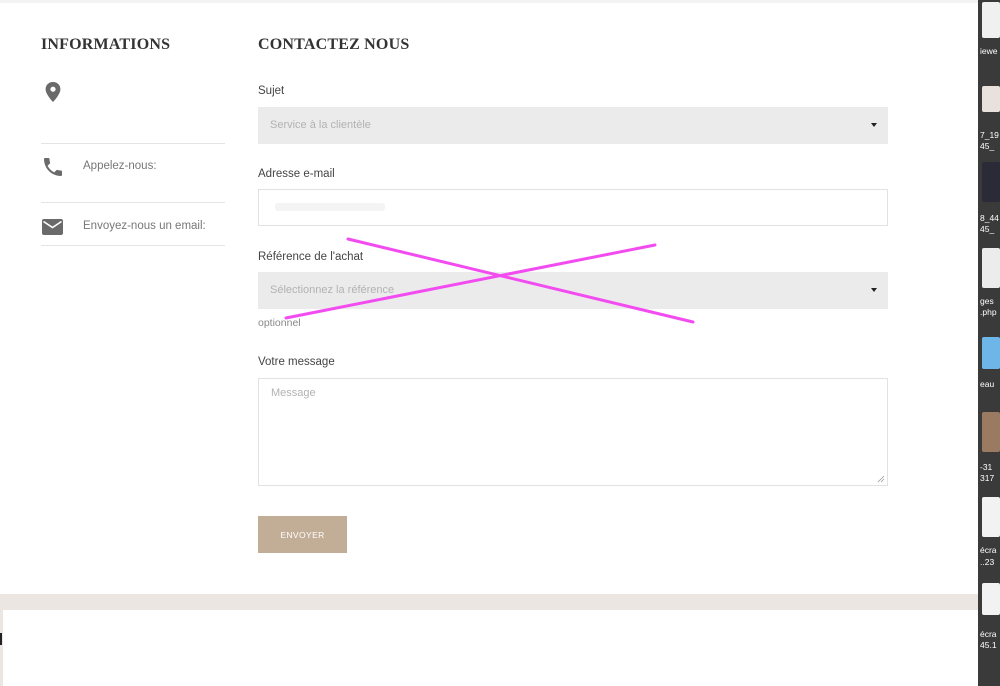 The width and height of the screenshot is (1000, 686). Describe the element at coordinates (53, 92) in the screenshot. I see `map-pin-icon` at that location.